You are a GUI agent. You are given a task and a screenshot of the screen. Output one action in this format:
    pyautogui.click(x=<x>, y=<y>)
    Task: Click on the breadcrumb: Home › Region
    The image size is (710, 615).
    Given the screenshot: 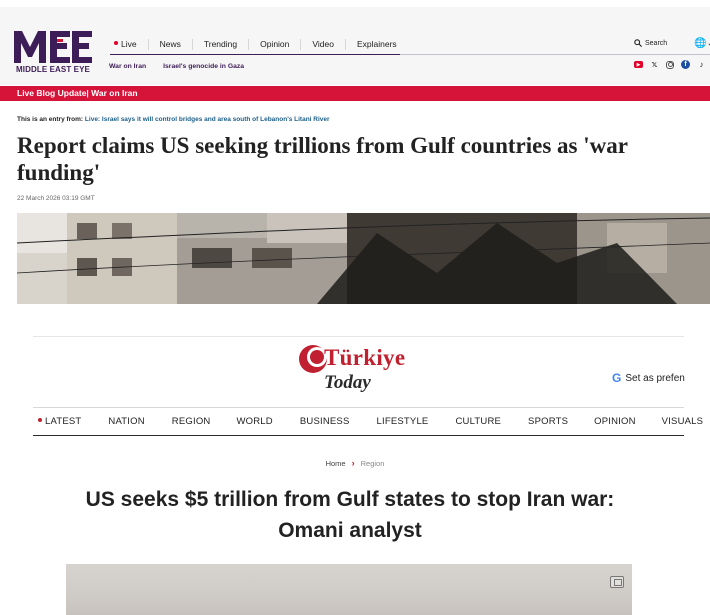 What is the action you would take?
    pyautogui.click(x=355, y=463)
    